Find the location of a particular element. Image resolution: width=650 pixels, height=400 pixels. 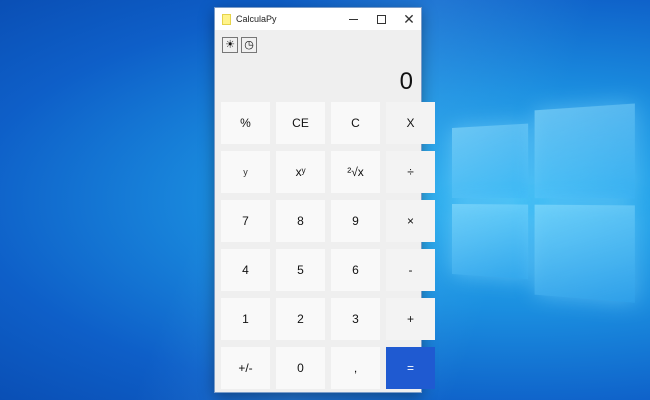

subtract-button: - is located at coordinates (410, 270).